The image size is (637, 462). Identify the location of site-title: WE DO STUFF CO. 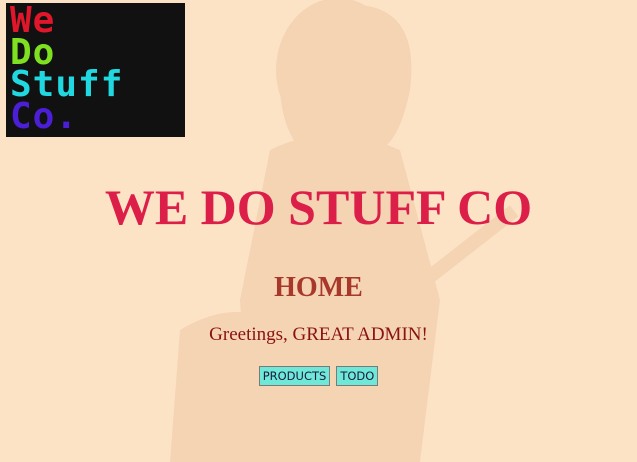
(318, 207).